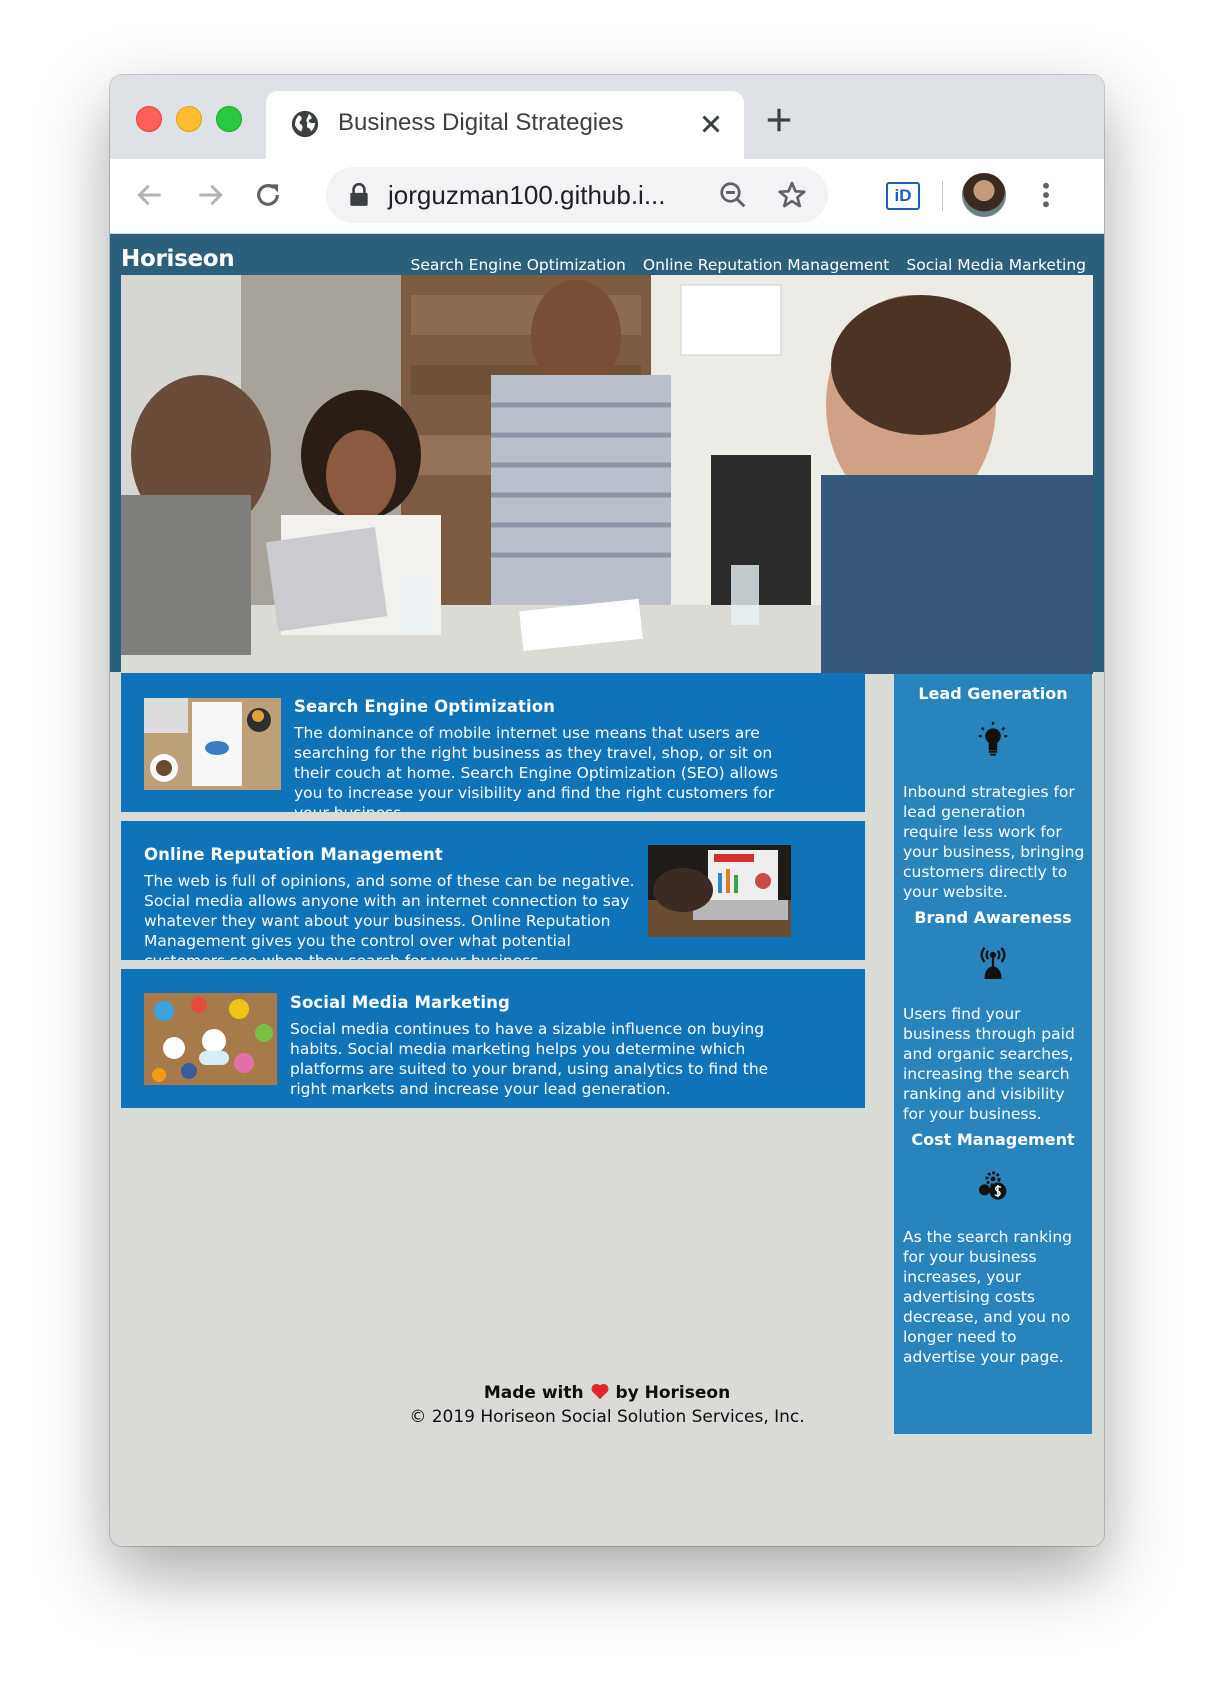 The height and width of the screenshot is (1700, 1224). Describe the element at coordinates (942, 196) in the screenshot. I see `toolbar-divider` at that location.